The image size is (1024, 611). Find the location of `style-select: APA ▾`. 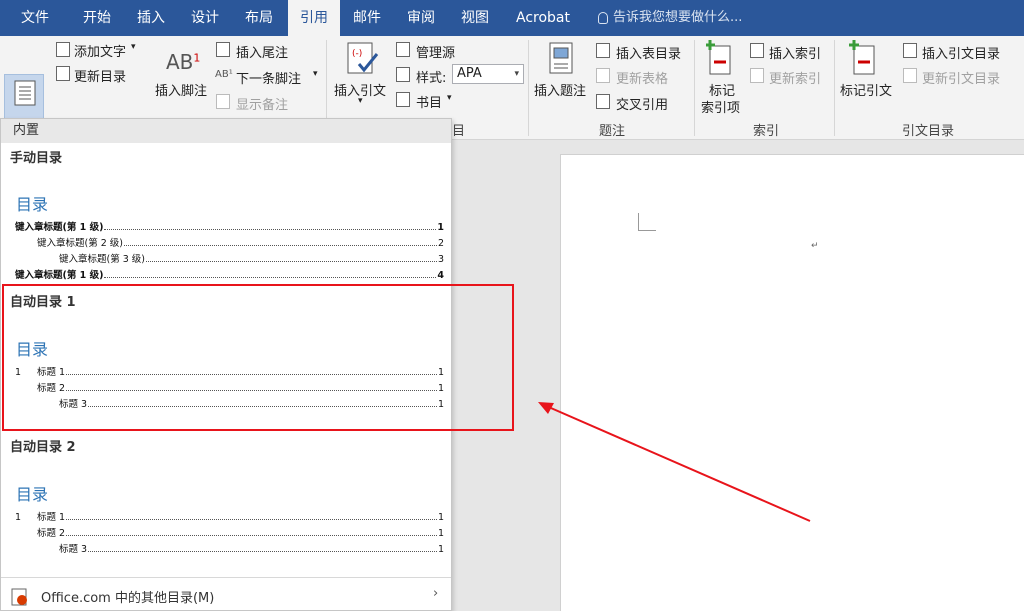

style-select: APA ▾ is located at coordinates (488, 74).